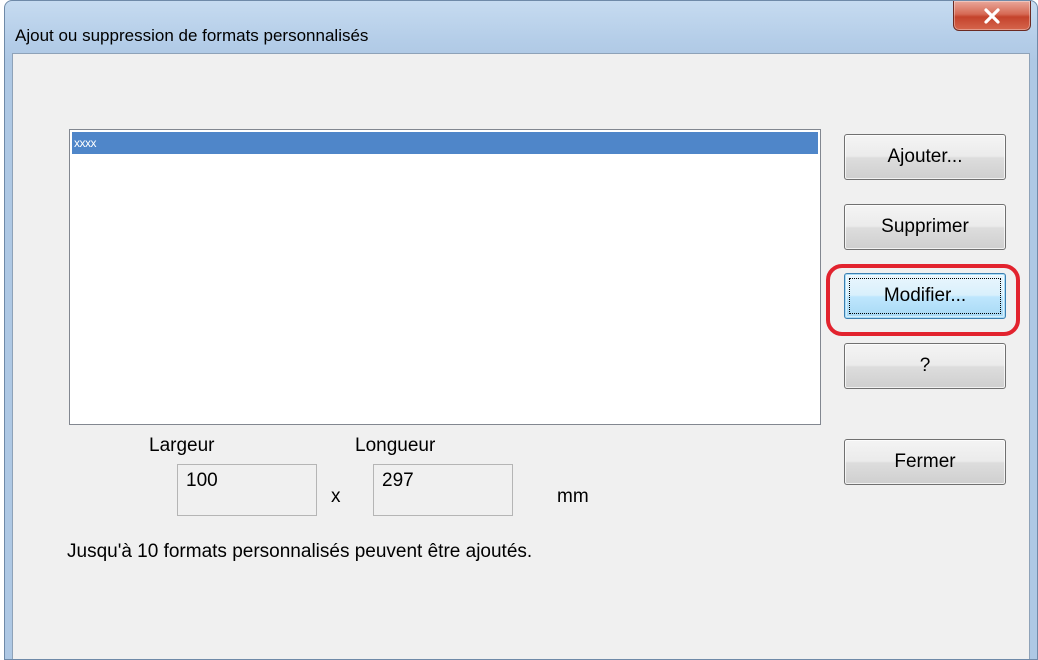  Describe the element at coordinates (925, 462) in the screenshot. I see `close-button: Fermer` at that location.